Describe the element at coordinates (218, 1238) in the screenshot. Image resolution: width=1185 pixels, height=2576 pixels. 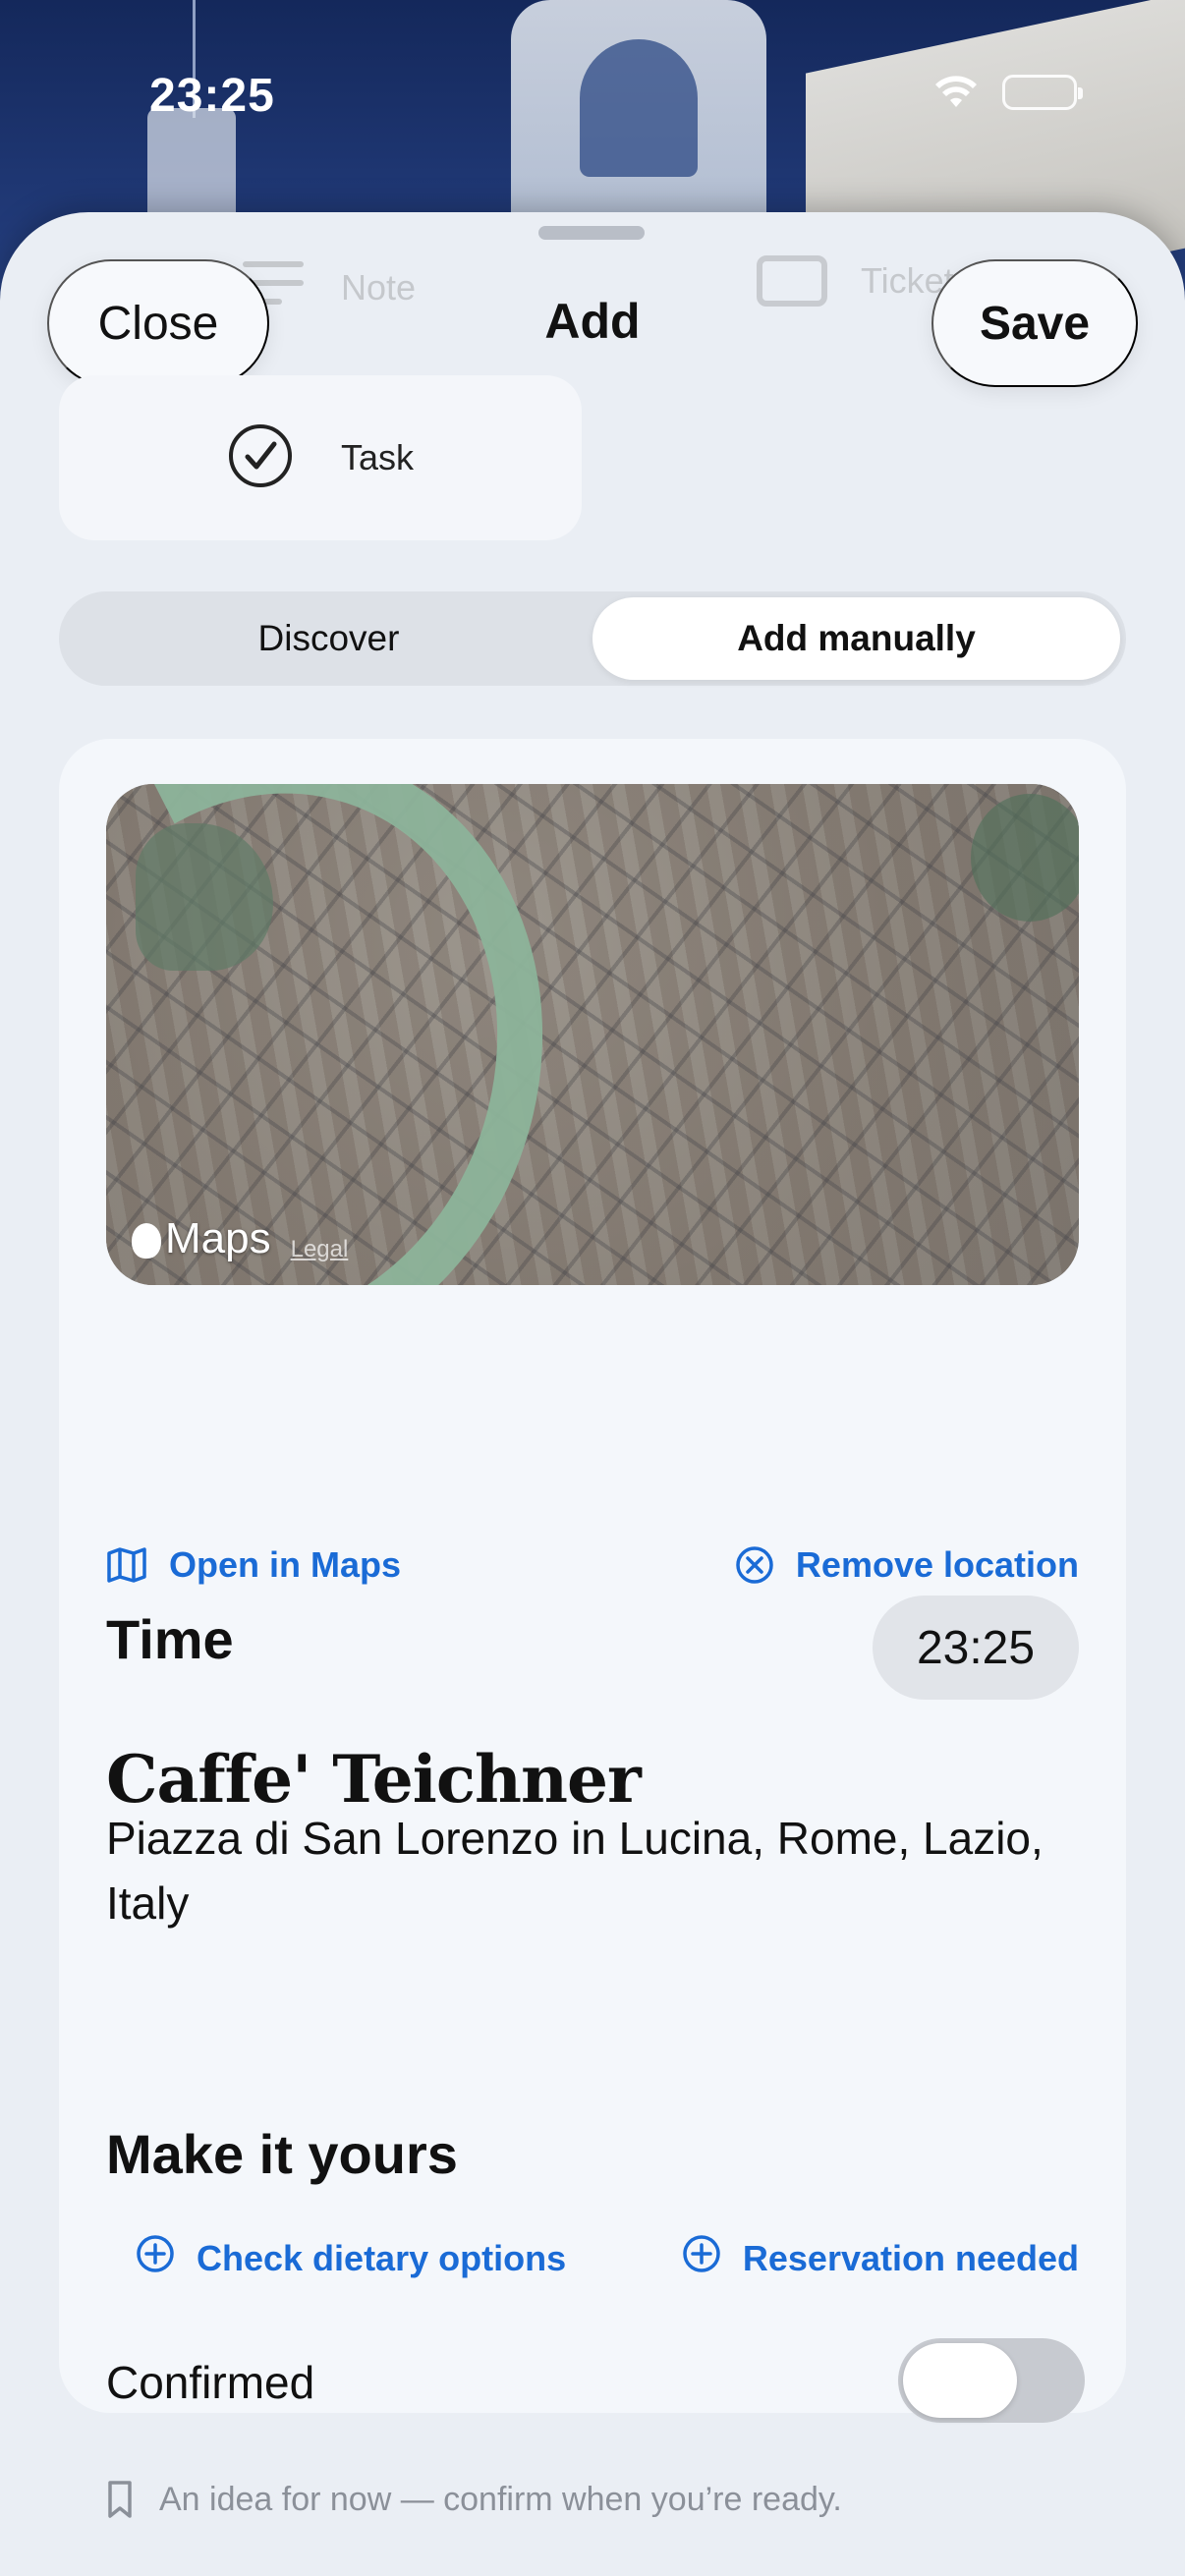
I see `maps-brand-label: Maps` at that location.